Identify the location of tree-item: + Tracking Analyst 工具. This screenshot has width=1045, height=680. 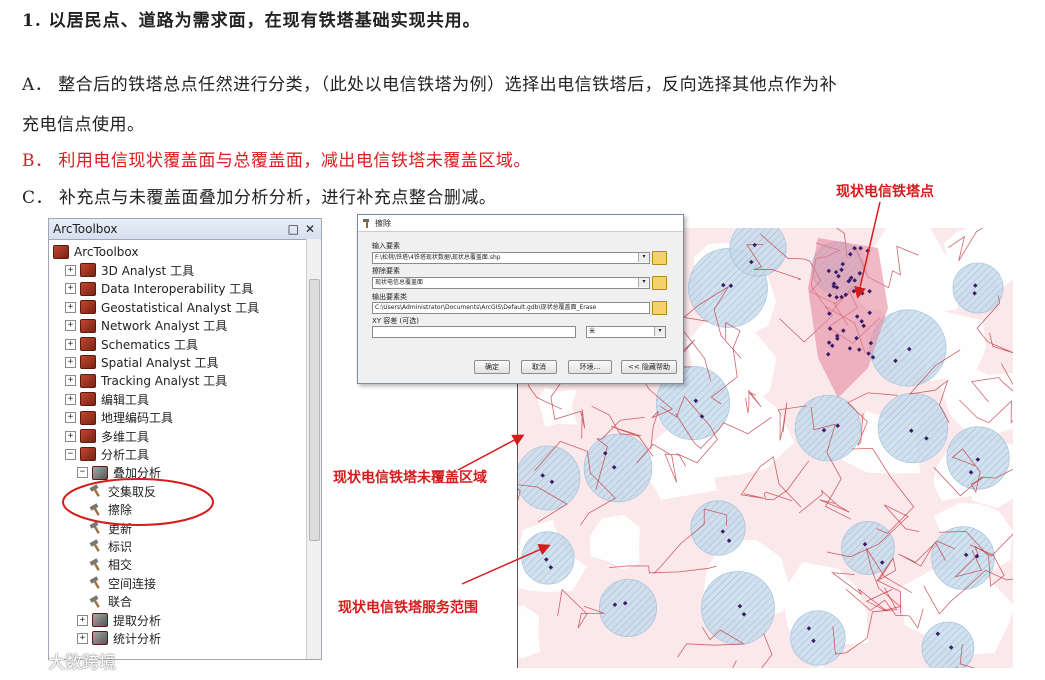
(146, 381).